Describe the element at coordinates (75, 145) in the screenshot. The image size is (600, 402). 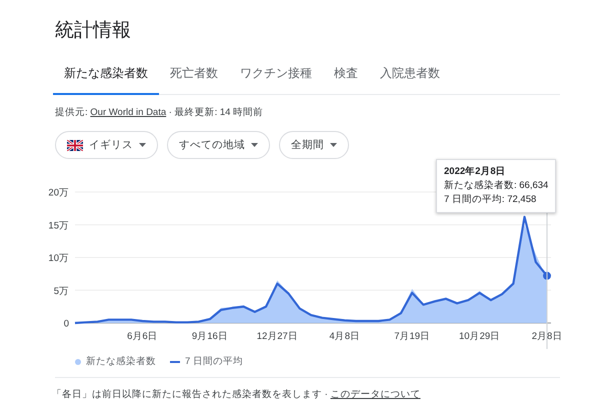
I see `uk-flag-icon` at that location.